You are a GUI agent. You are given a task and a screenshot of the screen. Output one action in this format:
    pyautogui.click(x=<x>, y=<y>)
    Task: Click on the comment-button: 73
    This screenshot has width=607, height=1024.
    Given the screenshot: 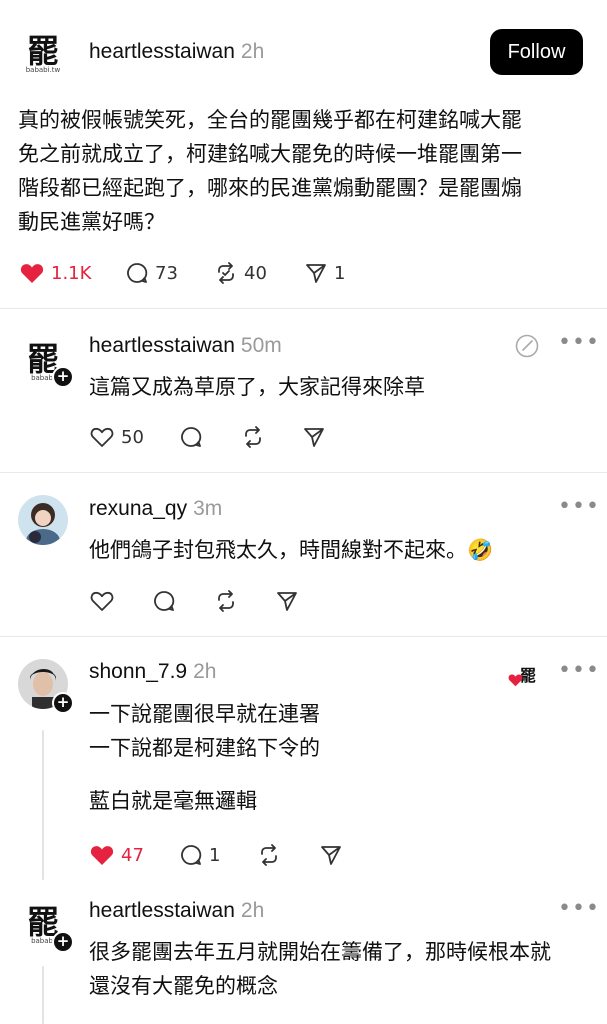 What is the action you would take?
    pyautogui.click(x=152, y=273)
    